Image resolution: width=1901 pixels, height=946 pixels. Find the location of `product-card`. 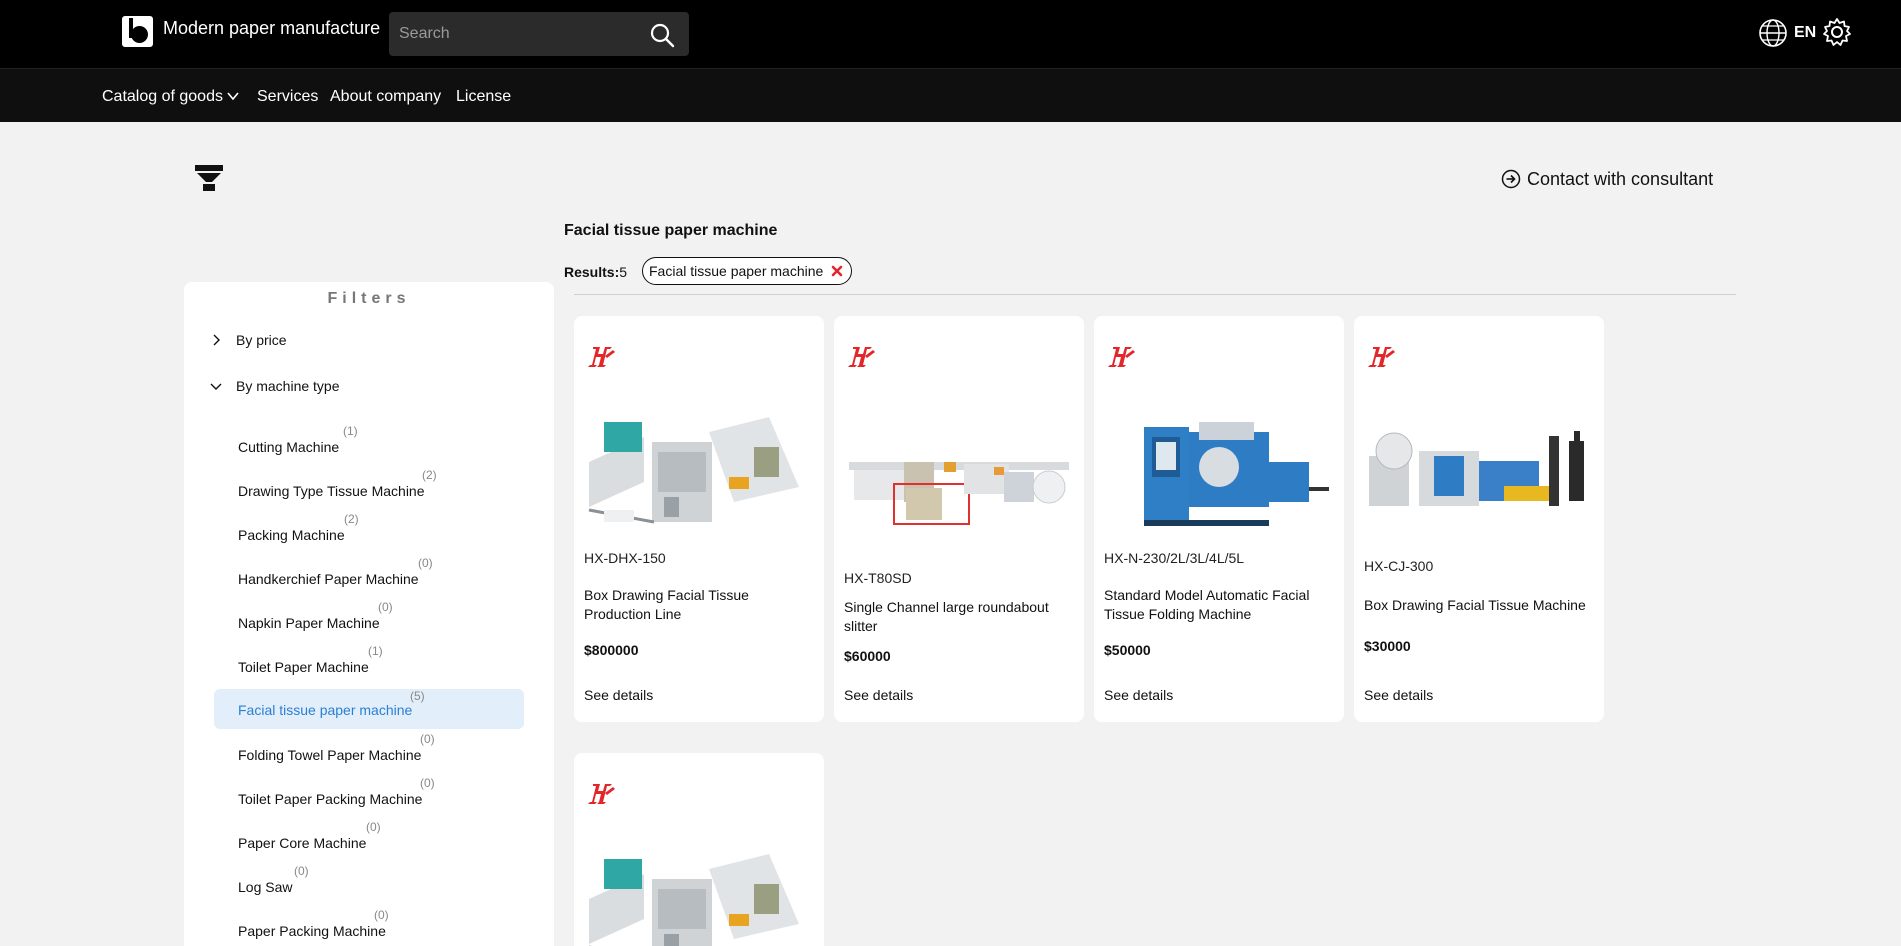

product-card is located at coordinates (699, 849).